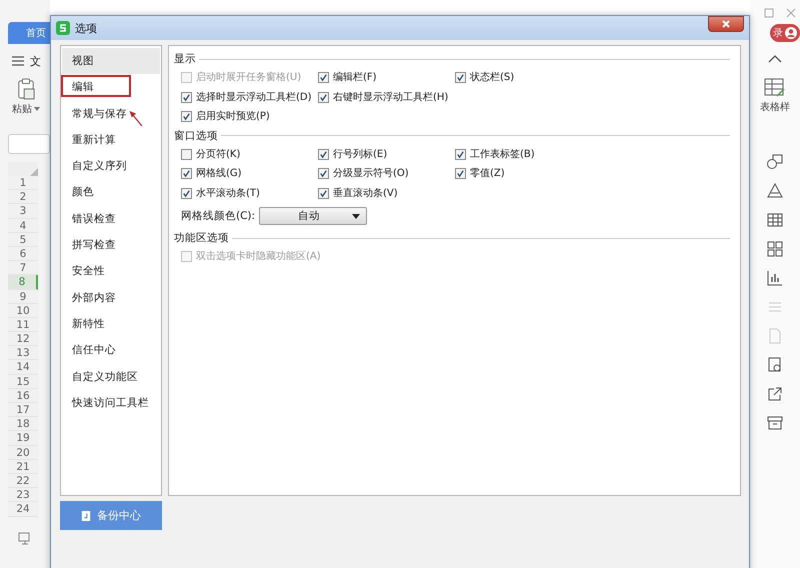  Describe the element at coordinates (219, 173) in the screenshot. I see `checkbox-label: 网格线(G)` at that location.